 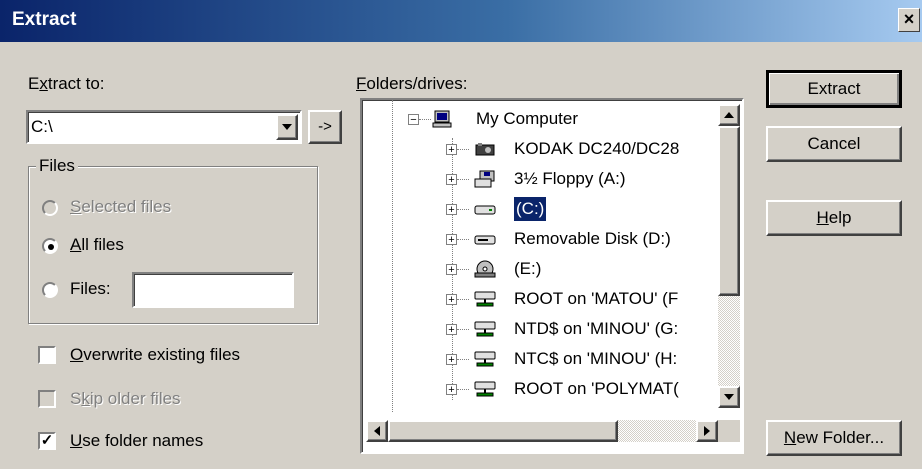 I want to click on files-pattern-label: Files:, so click(x=90, y=288).